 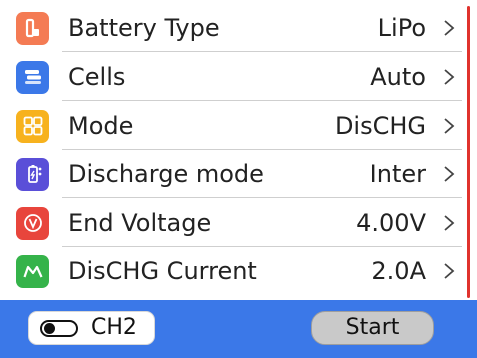 What do you see at coordinates (101, 126) in the screenshot?
I see `menu-item-label: Mode` at bounding box center [101, 126].